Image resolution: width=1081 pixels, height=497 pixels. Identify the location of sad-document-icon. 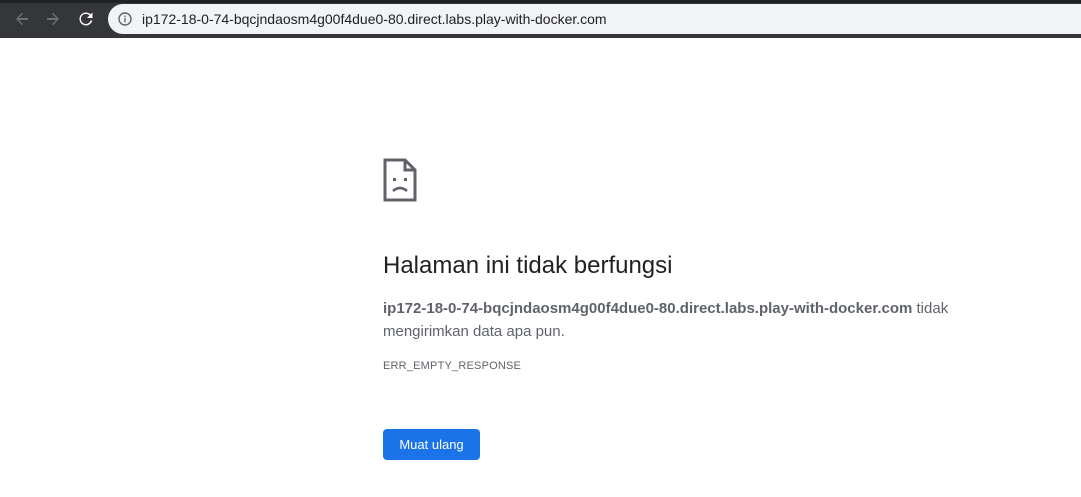
(400, 180).